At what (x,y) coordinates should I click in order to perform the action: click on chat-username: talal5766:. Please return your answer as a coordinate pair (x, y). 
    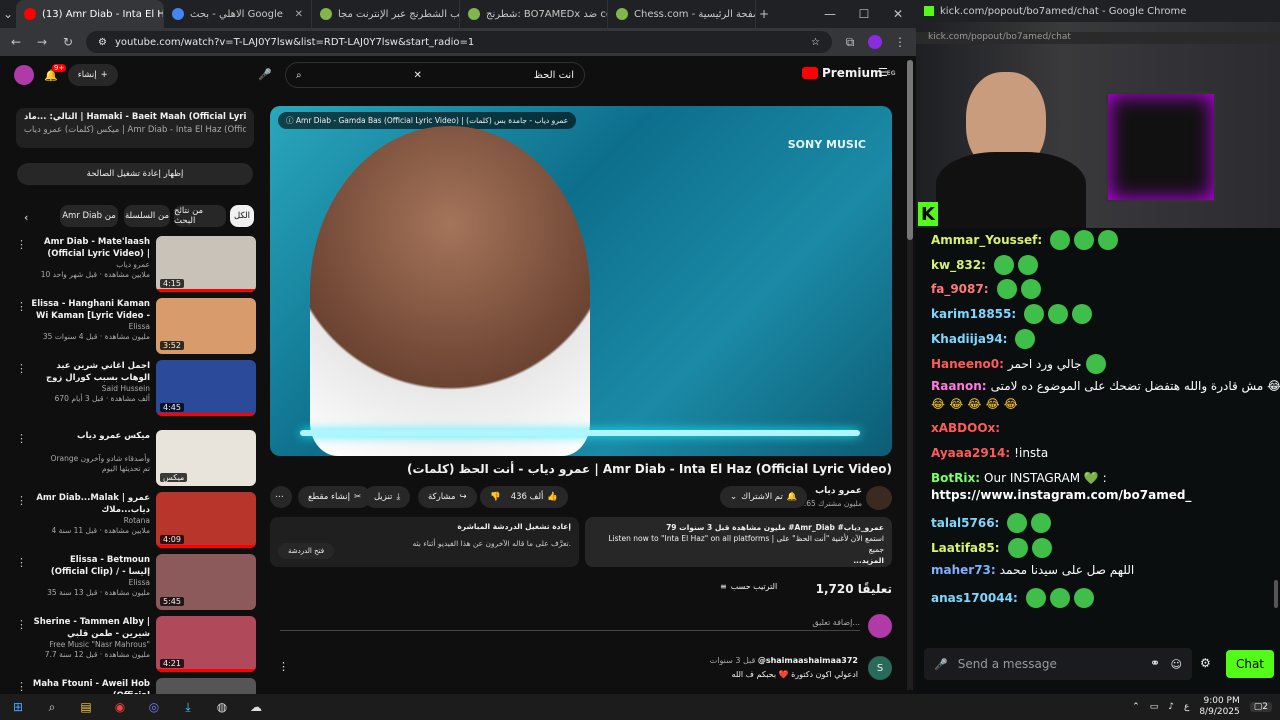
    Looking at the image, I should click on (965, 523).